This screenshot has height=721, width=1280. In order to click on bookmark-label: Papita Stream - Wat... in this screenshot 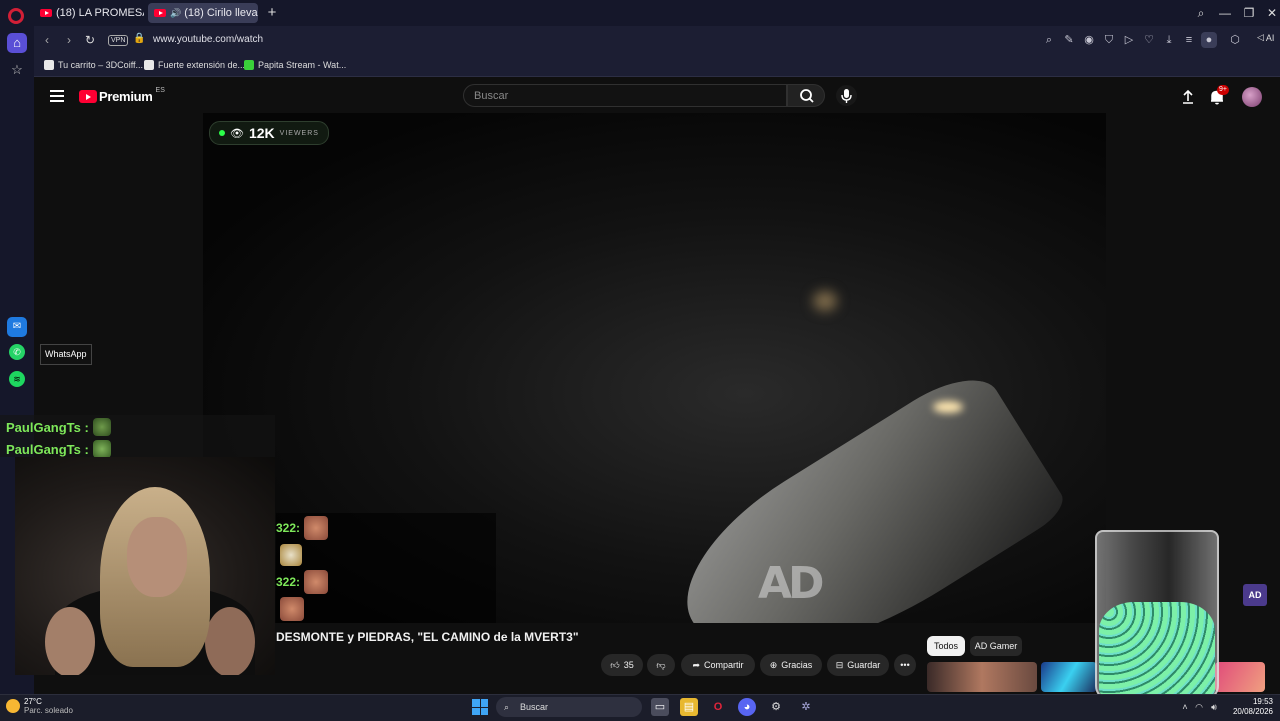, I will do `click(302, 65)`.